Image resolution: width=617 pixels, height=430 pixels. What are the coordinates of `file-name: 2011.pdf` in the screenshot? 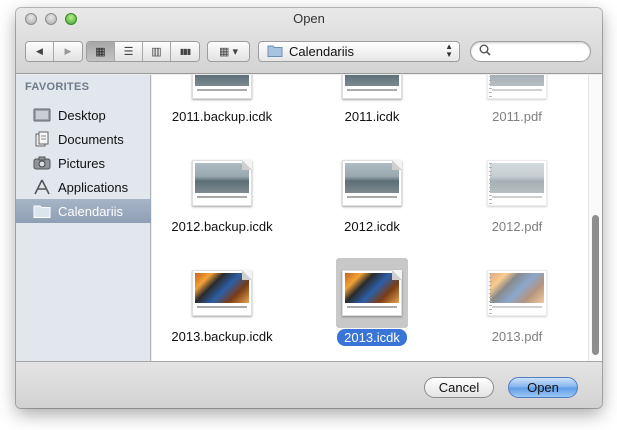 It's located at (517, 116).